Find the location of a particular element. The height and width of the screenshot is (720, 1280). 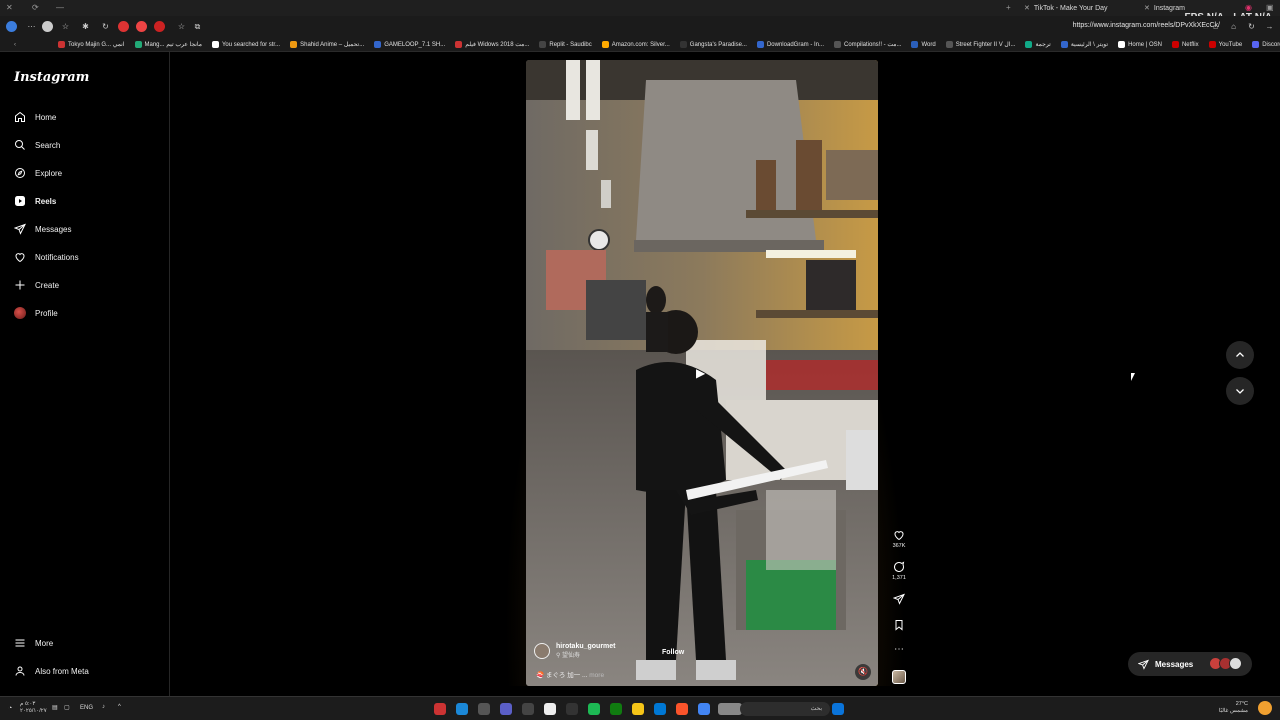

sidebar-item-explore: Explore is located at coordinates (38, 173).